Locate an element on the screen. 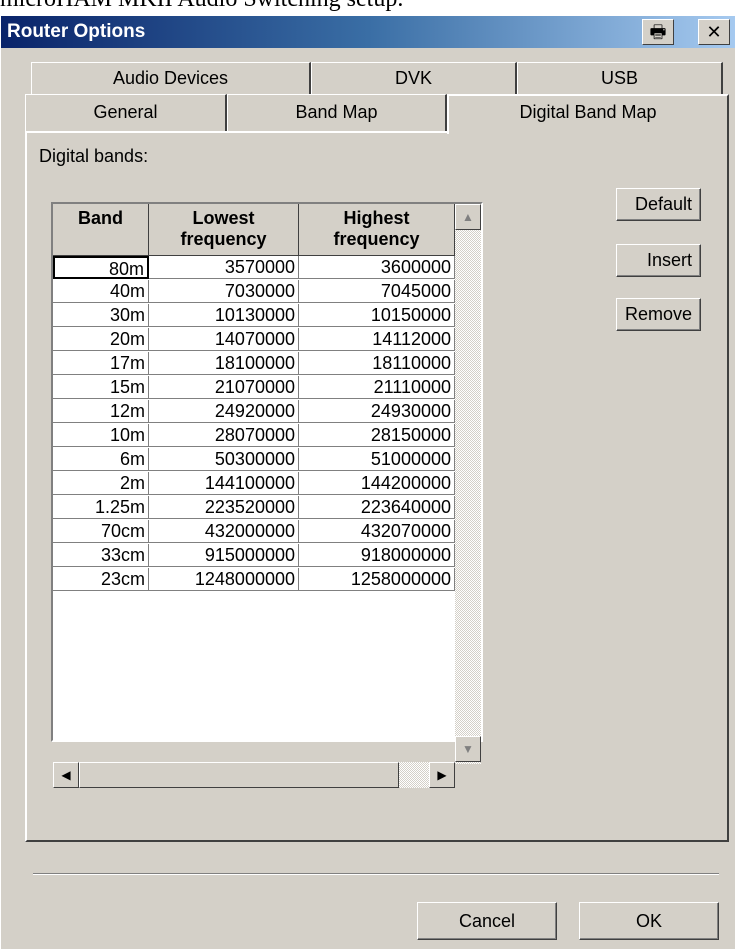 Image resolution: width=735 pixels, height=949 pixels. window-title: Router Options is located at coordinates (76, 31).